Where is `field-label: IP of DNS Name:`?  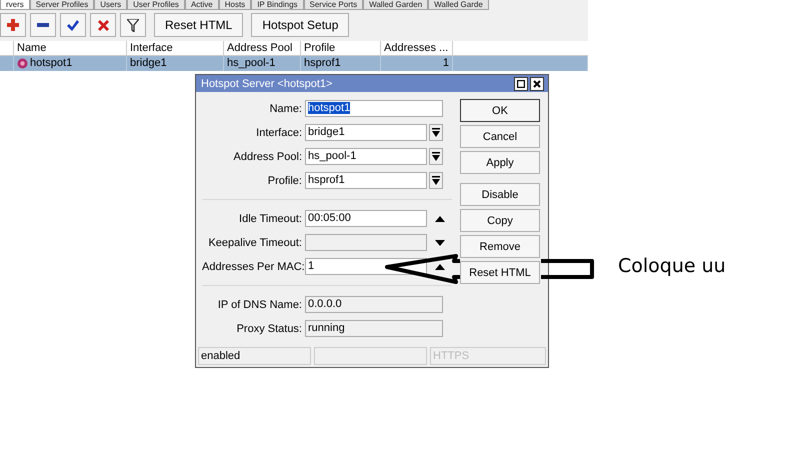 field-label: IP of DNS Name: is located at coordinates (259, 304).